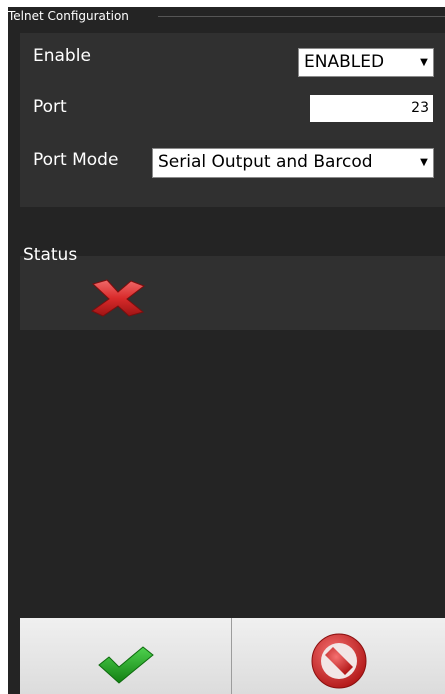 This screenshot has width=445, height=694. Describe the element at coordinates (50, 255) in the screenshot. I see `status-label: Status` at that location.